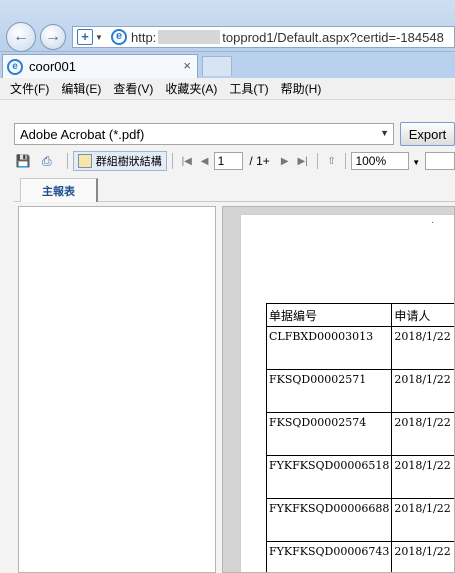  I want to click on first-page-icon: |◀, so click(187, 161).